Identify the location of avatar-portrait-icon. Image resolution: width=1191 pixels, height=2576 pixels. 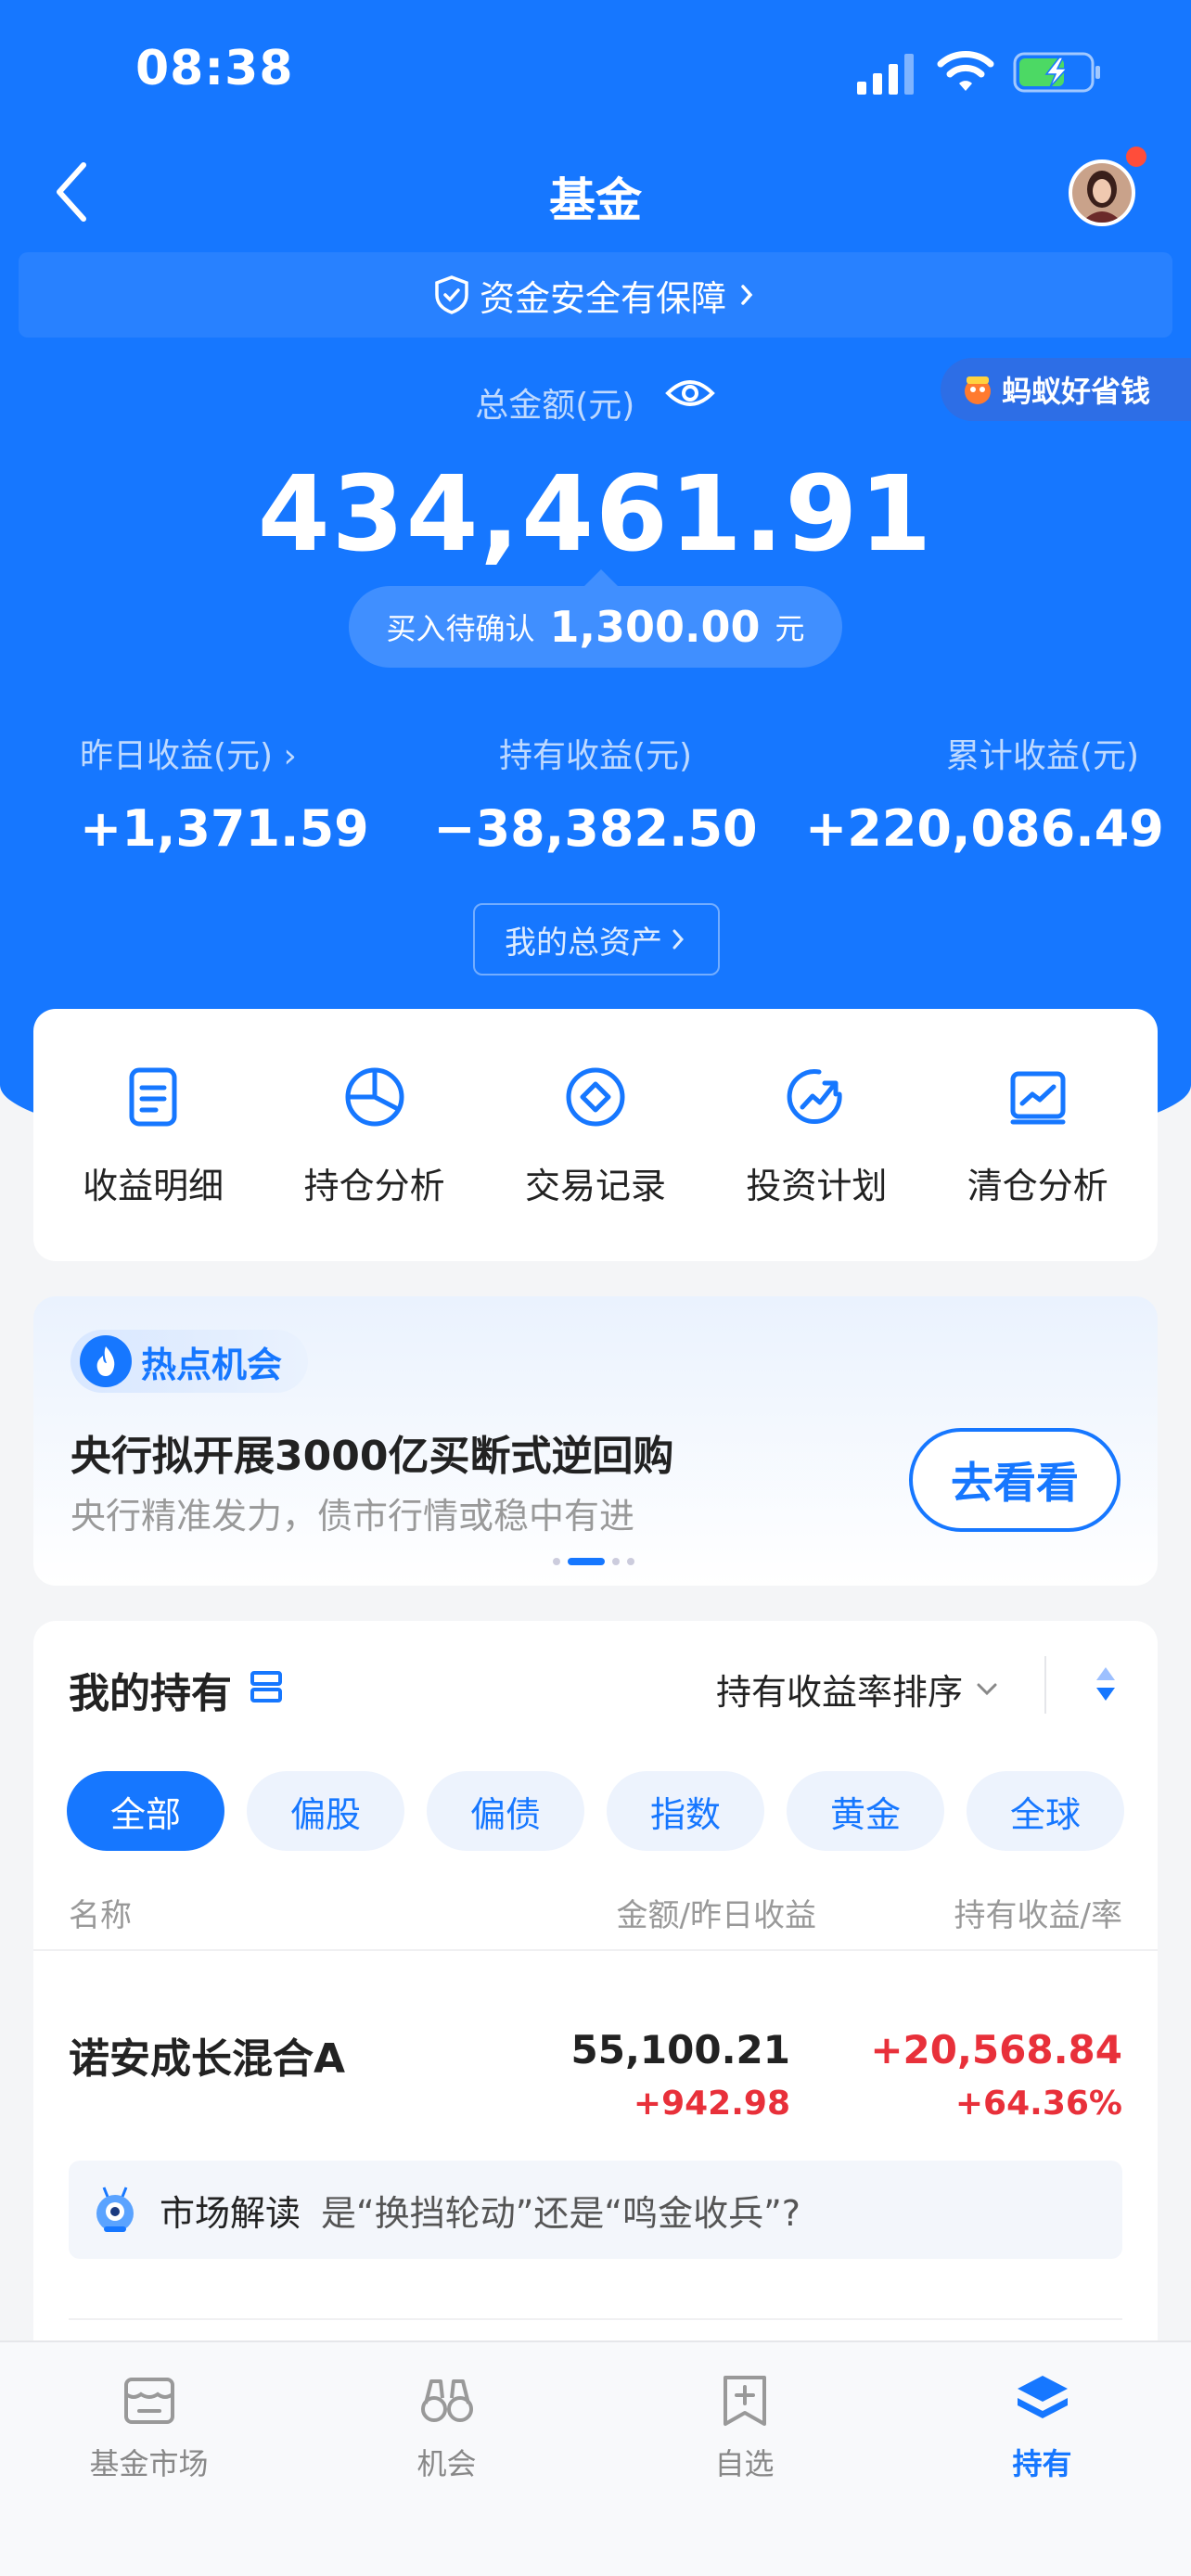
(1102, 193).